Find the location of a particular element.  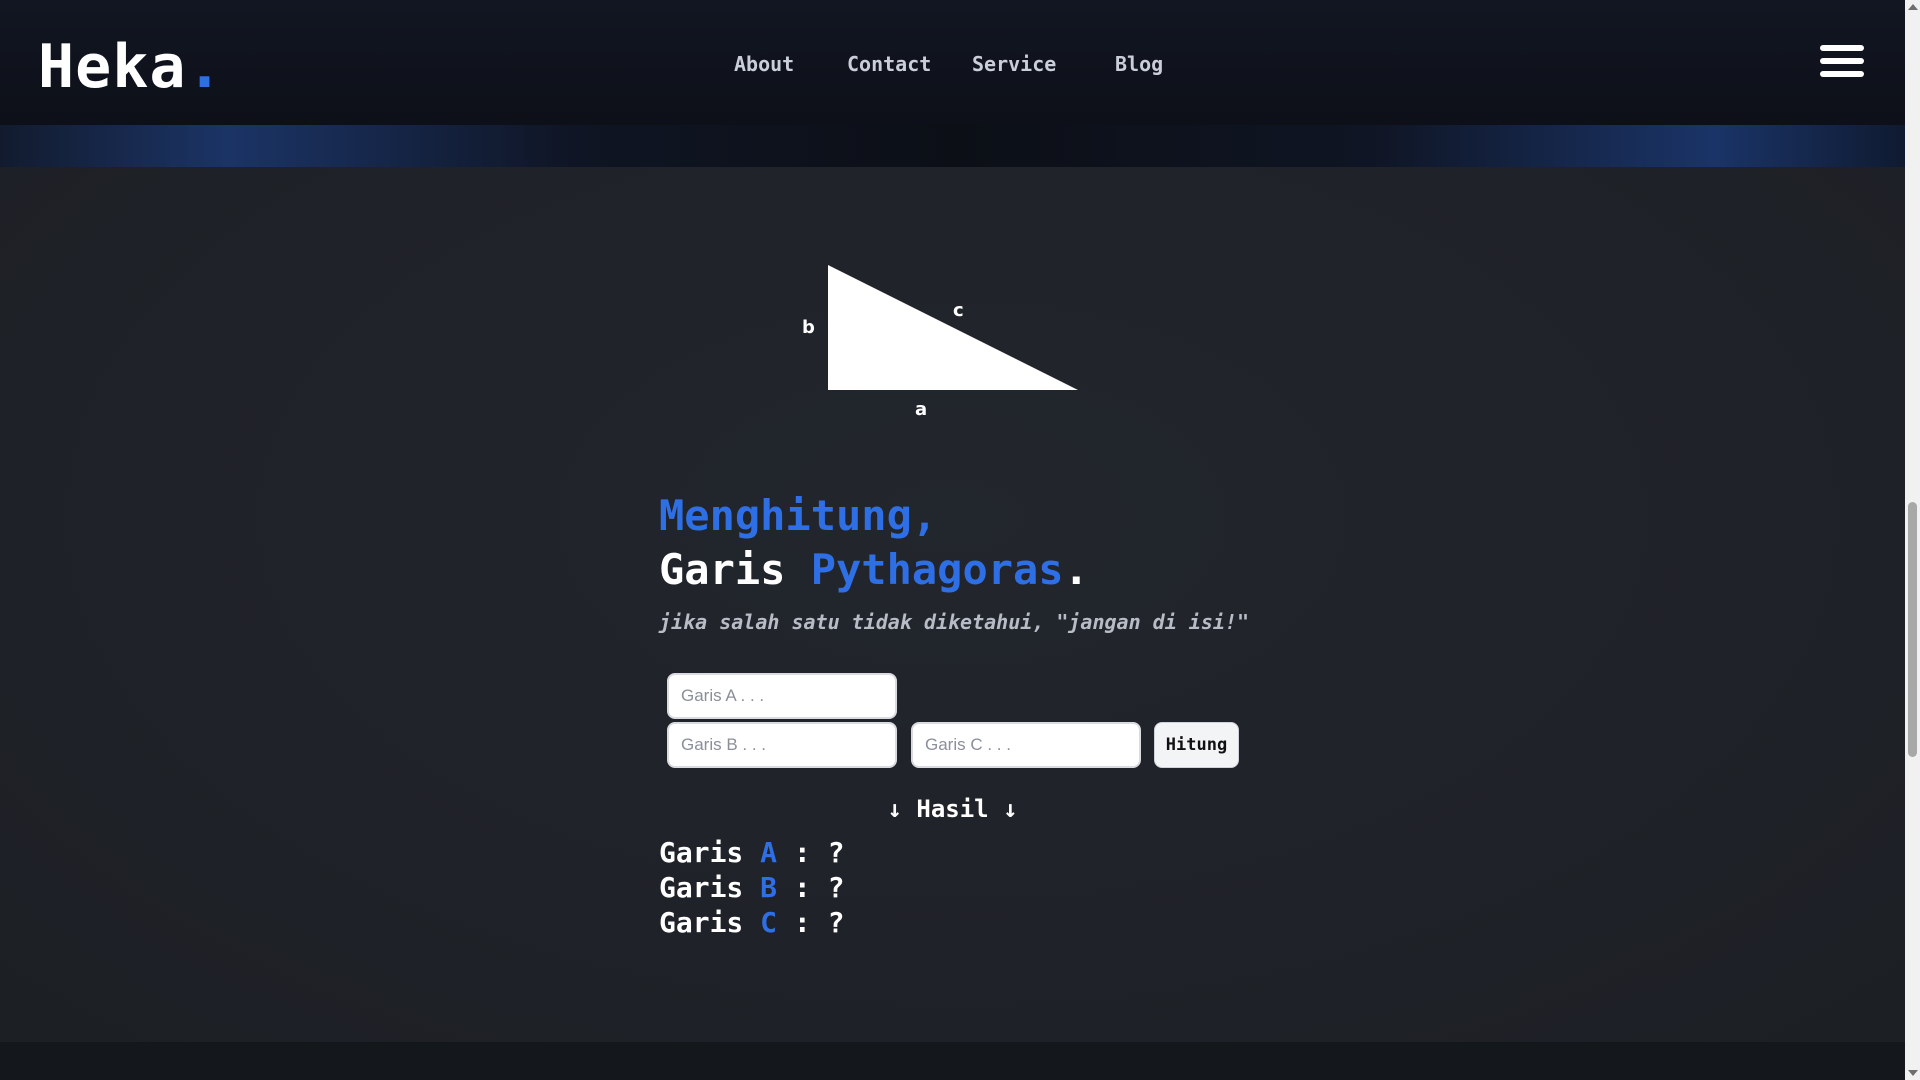

result-letter-a: A is located at coordinates (769, 852).